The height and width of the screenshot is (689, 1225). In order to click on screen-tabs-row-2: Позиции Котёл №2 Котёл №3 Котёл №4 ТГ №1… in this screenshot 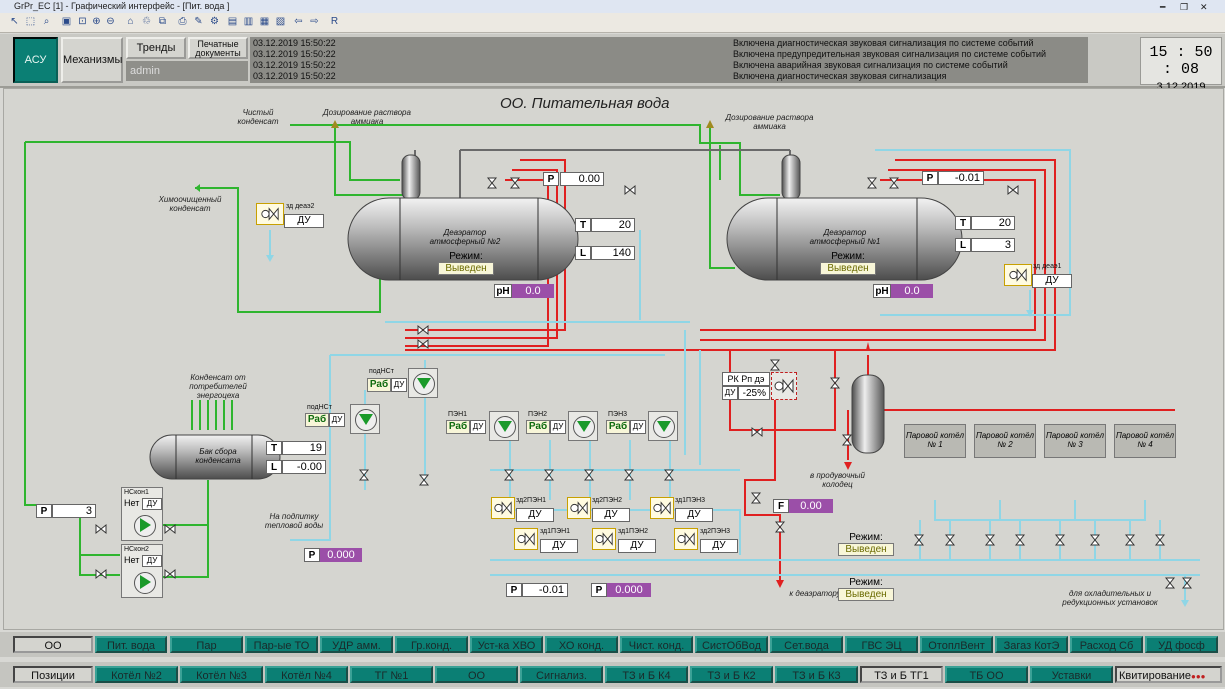, I will do `click(612, 674)`.